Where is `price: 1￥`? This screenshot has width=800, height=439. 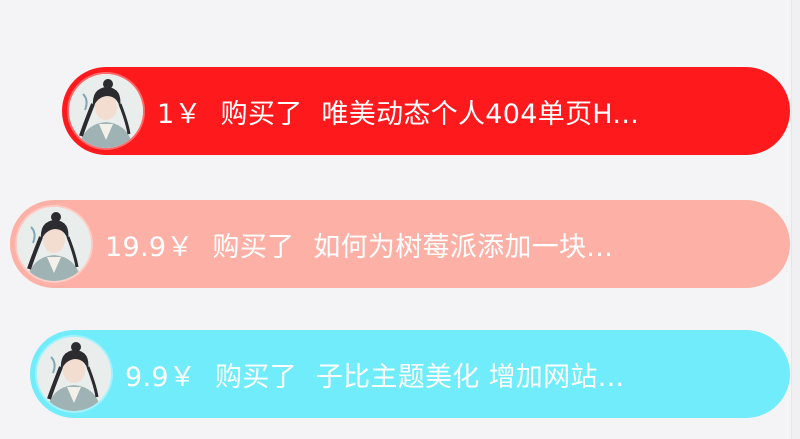 price: 1￥ is located at coordinates (179, 114).